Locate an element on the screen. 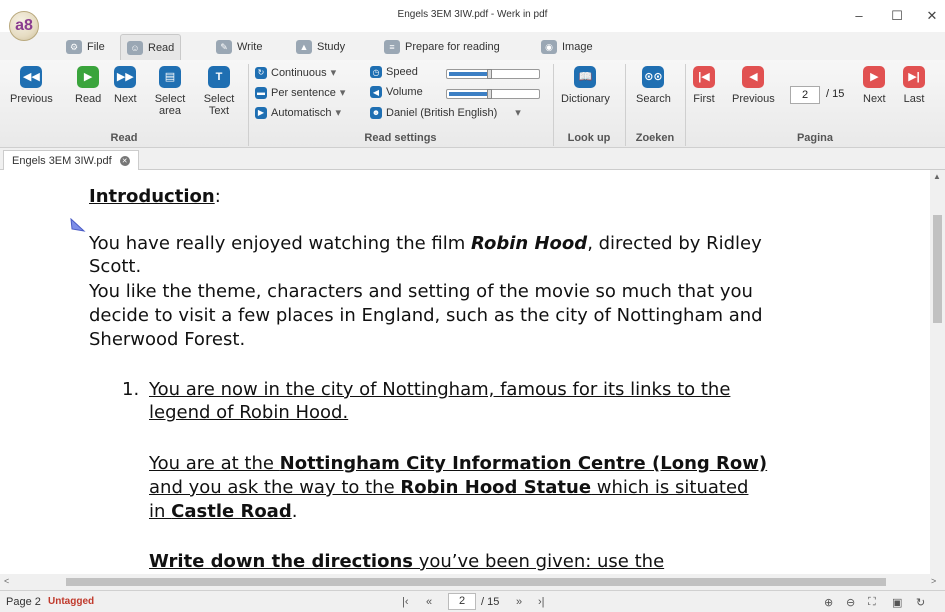 This screenshot has width=945, height=612. volume-control: ◀ Volume is located at coordinates (396, 92).